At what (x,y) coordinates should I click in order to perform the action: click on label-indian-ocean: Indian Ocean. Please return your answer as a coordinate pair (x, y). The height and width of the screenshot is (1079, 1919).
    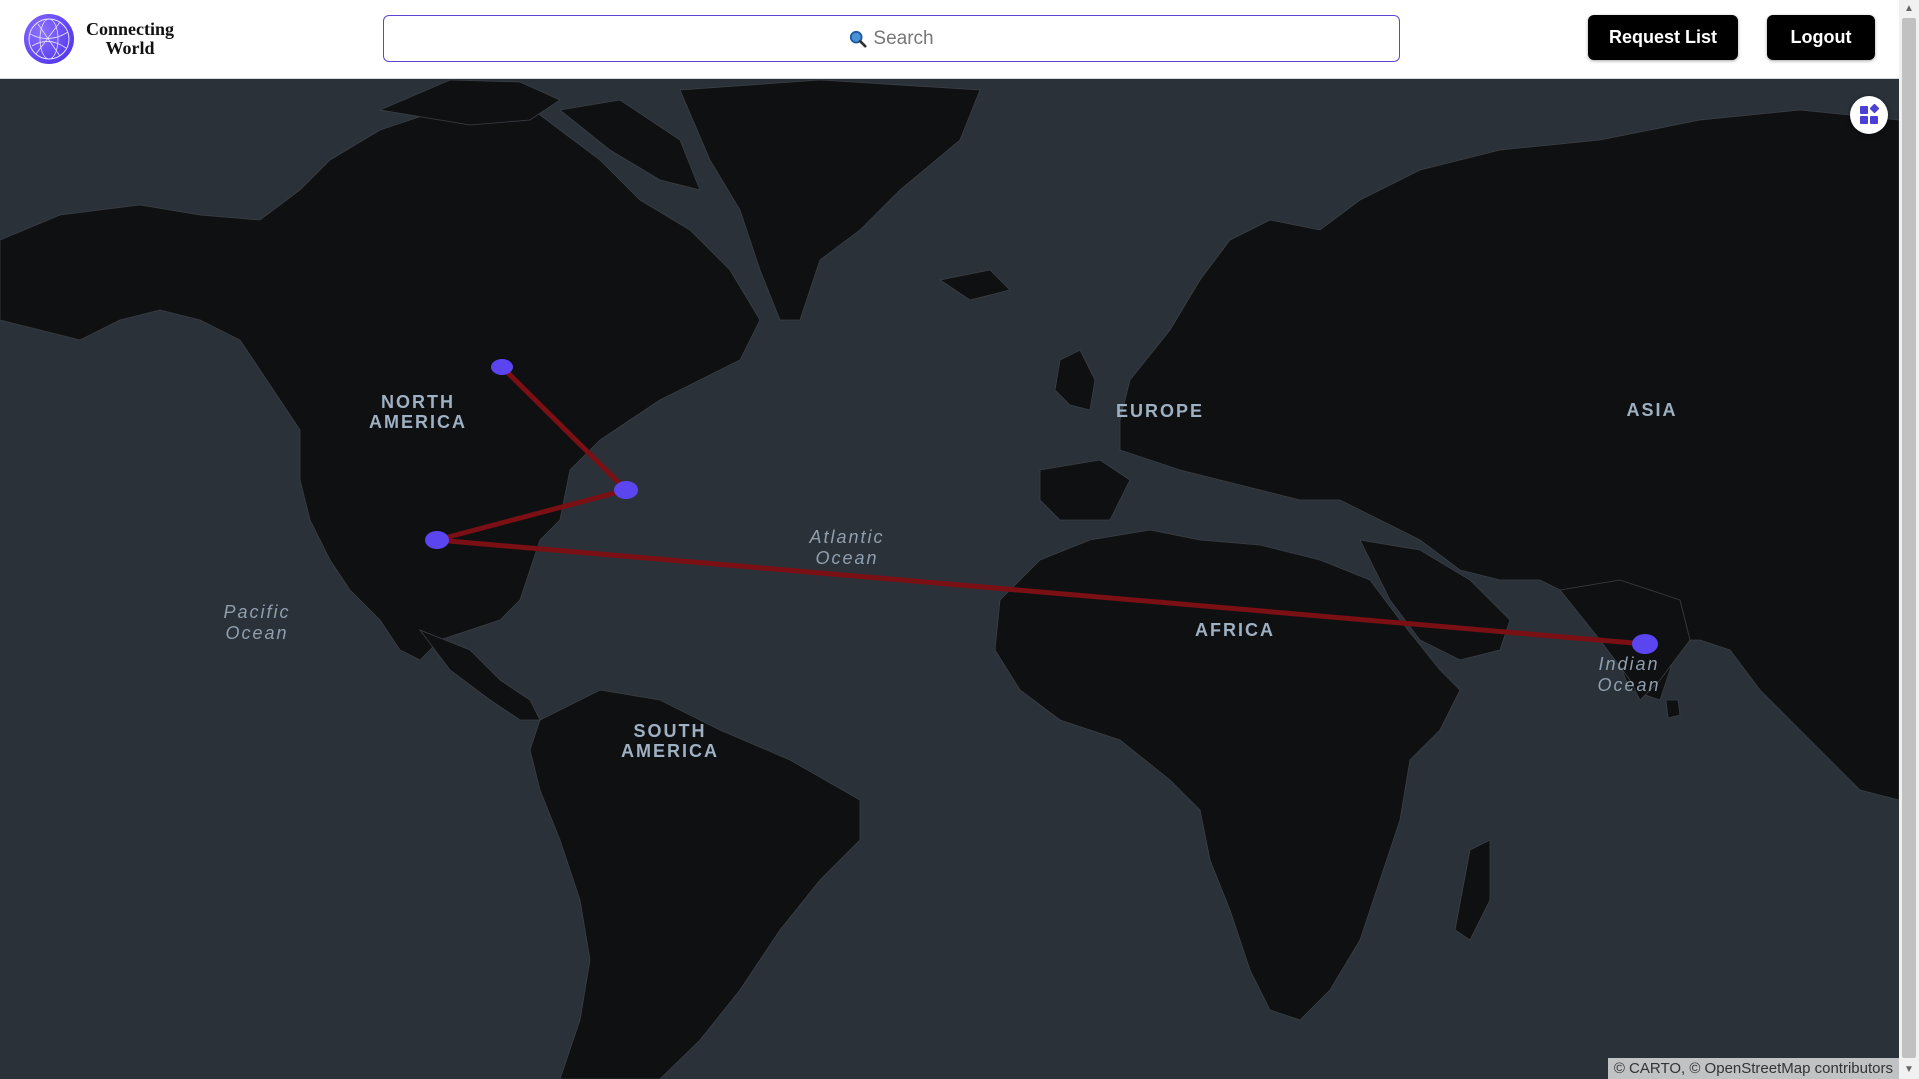
    Looking at the image, I should click on (1629, 675).